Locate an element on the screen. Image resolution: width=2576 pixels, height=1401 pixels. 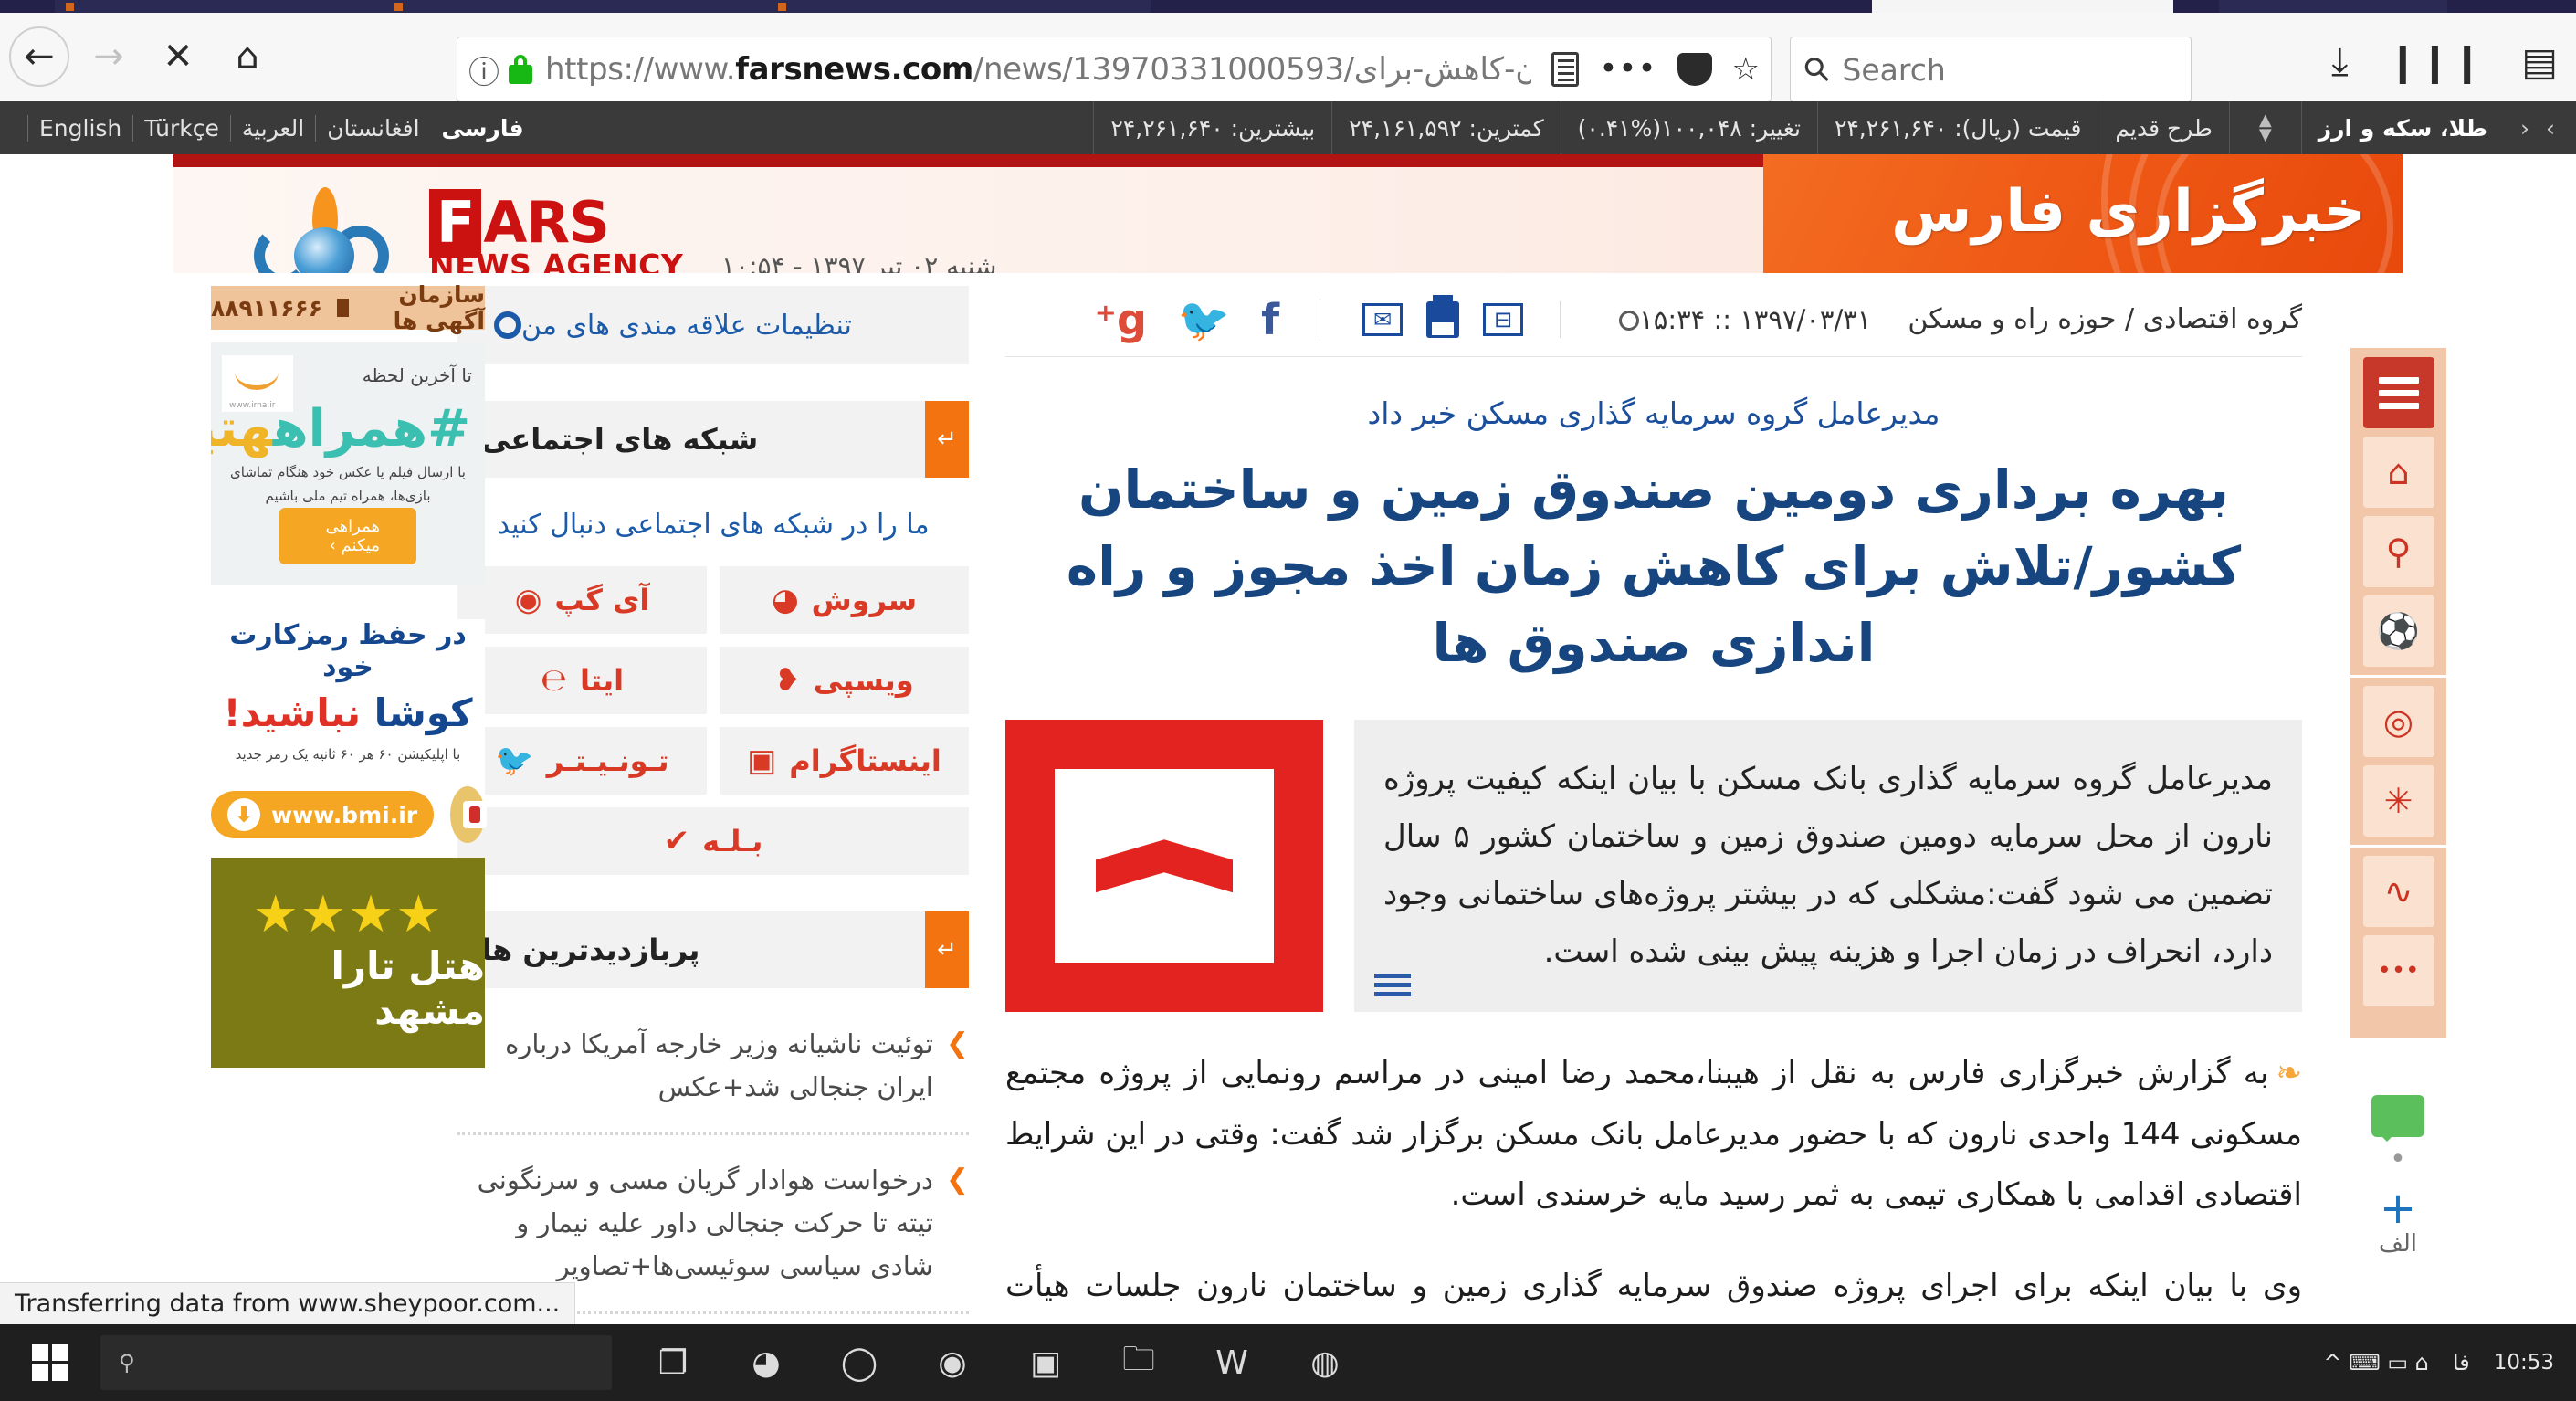
pocket-icon is located at coordinates (1694, 69).